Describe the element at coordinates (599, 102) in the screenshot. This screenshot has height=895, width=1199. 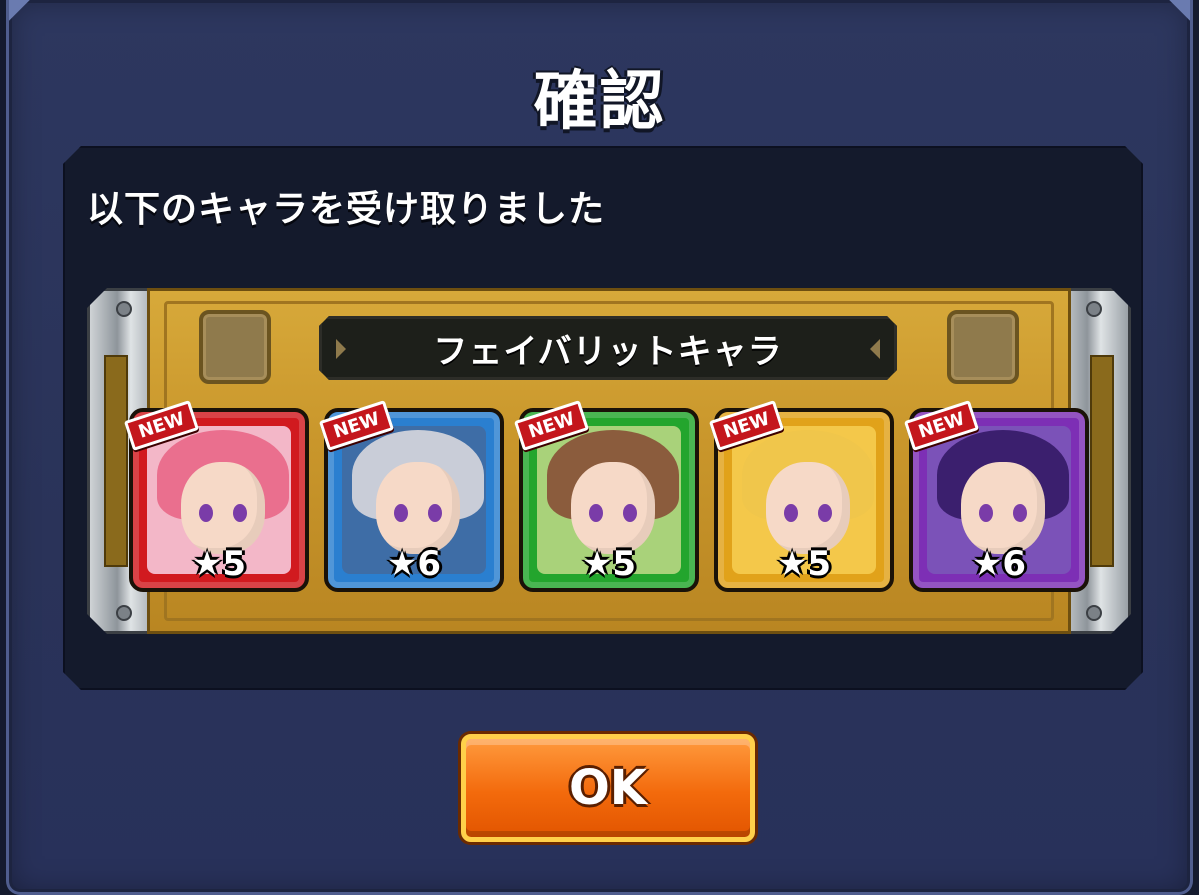
I see `dialog-title: 確認` at that location.